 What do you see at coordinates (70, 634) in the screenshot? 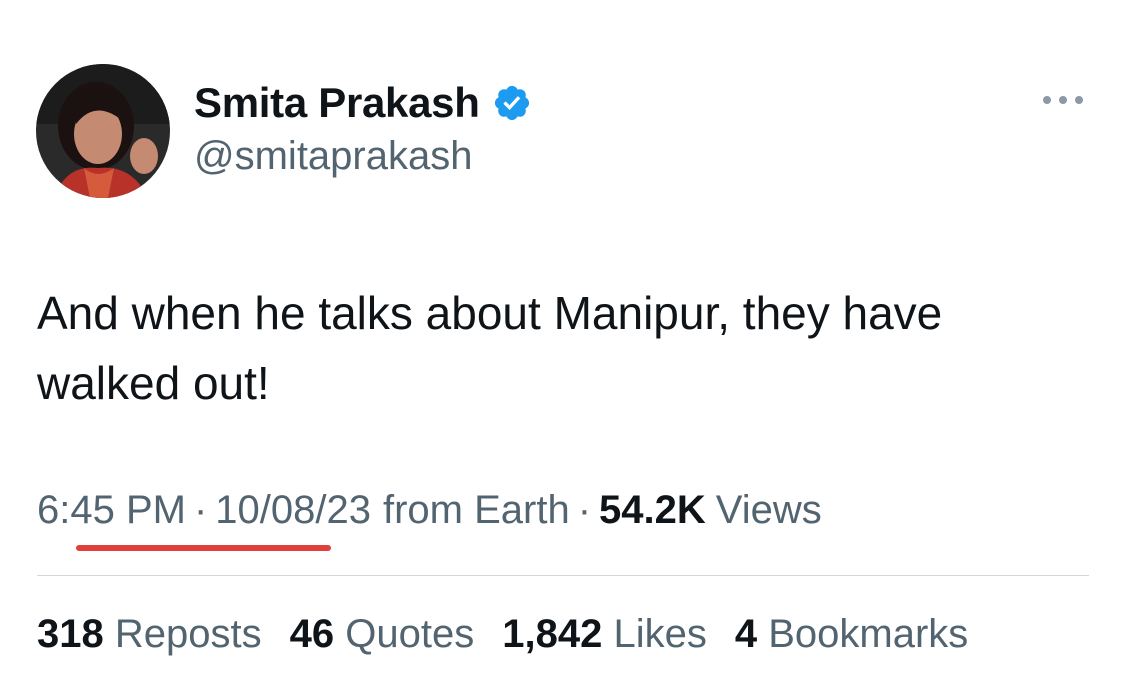
I see `reposts-count: 318` at bounding box center [70, 634].